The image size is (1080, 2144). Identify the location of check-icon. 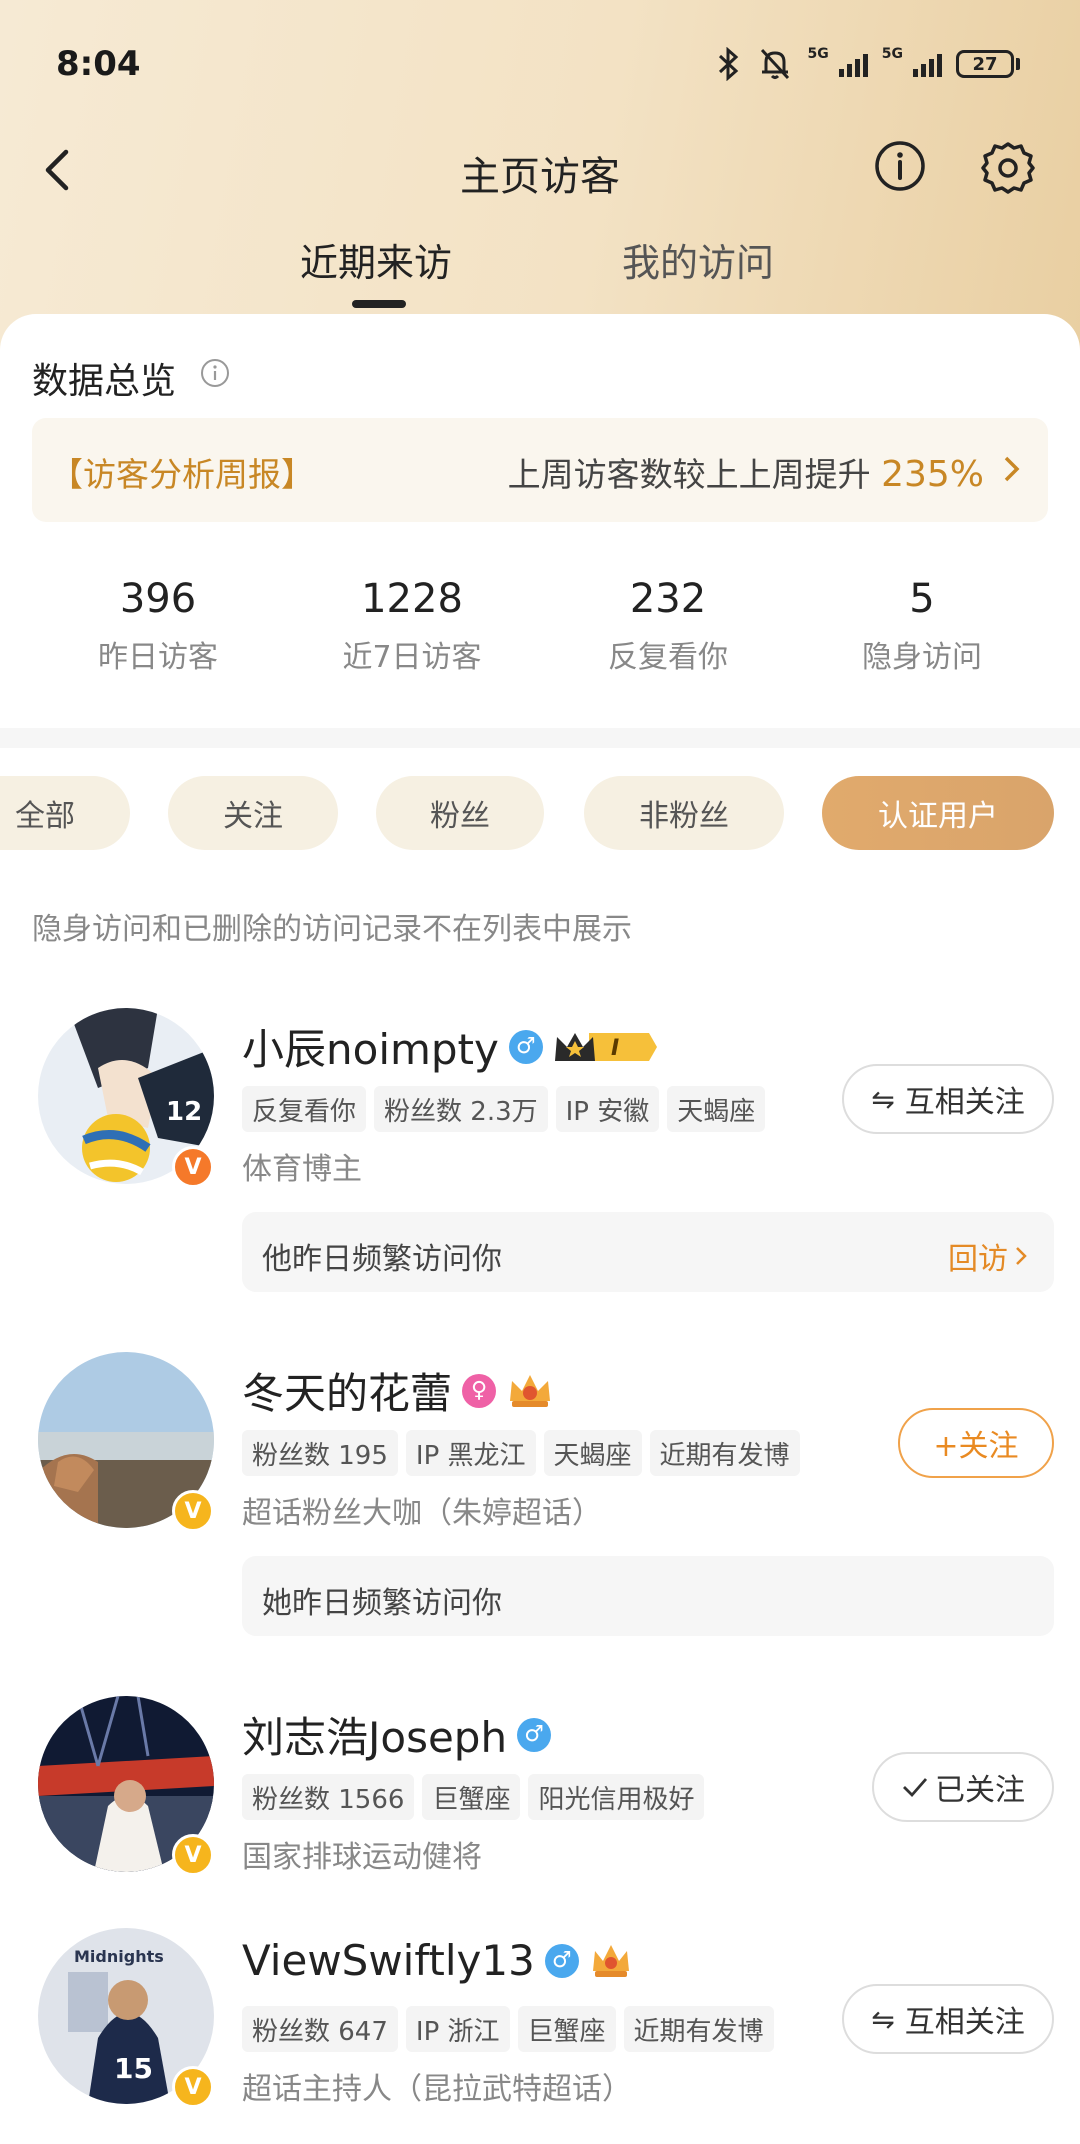
(915, 1788).